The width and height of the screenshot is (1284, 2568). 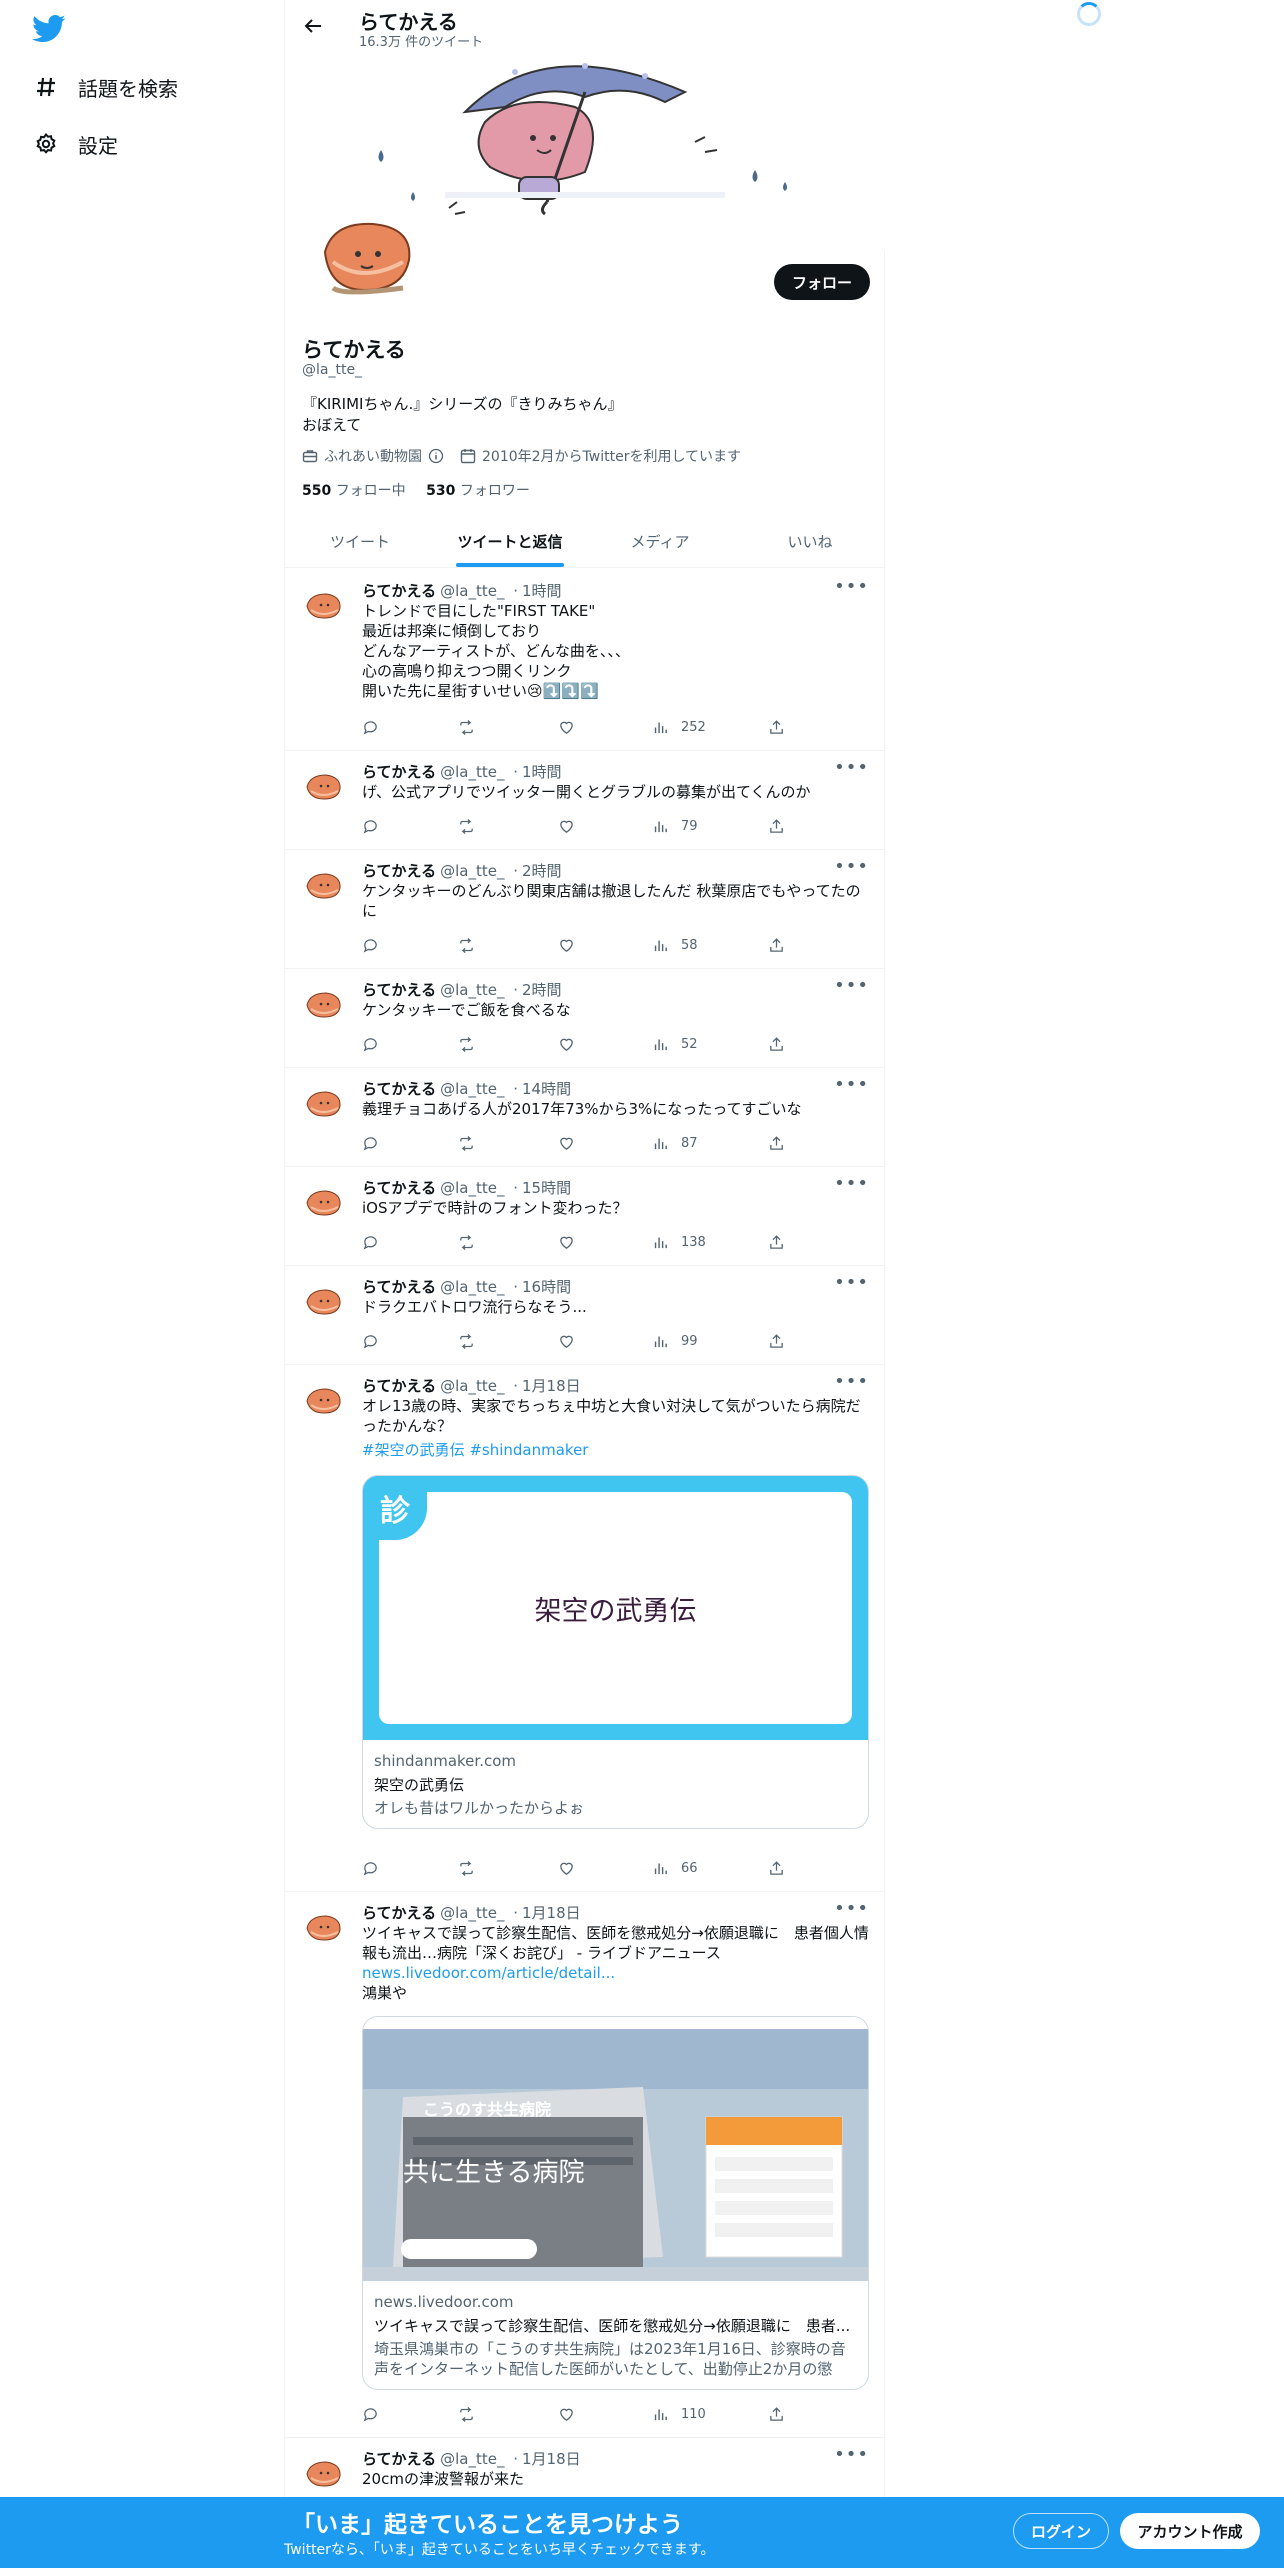 I want to click on profile-avatar, so click(x=364, y=253).